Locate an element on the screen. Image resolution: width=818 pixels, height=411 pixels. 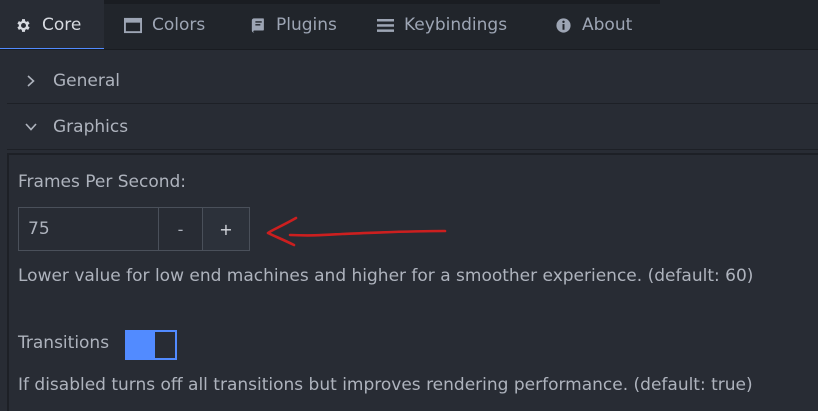
toggle-knob is located at coordinates (165, 345).